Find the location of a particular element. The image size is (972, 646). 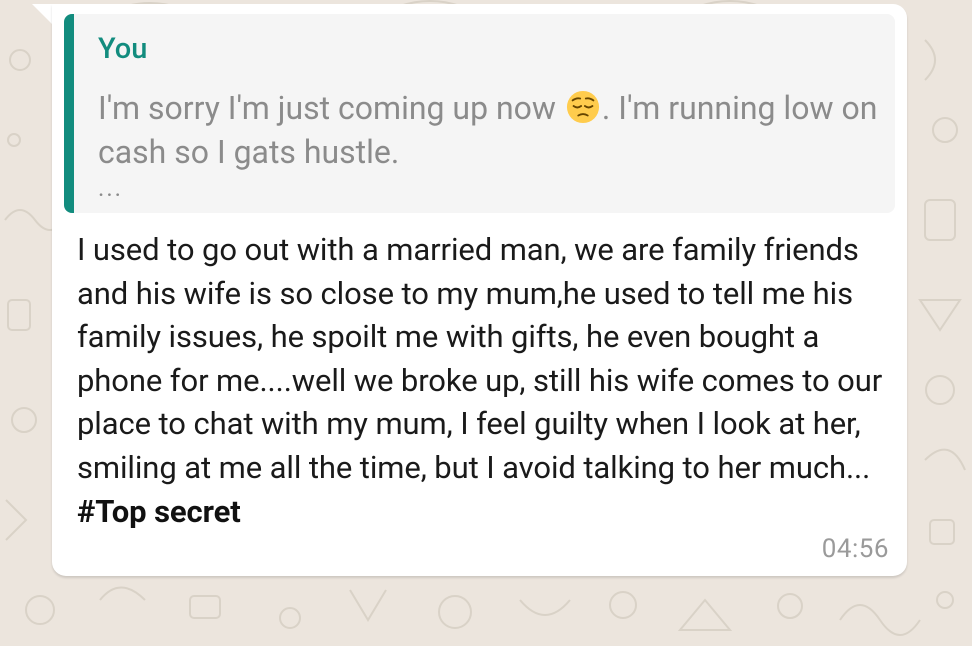

bubble-tail is located at coordinates (43, 15).